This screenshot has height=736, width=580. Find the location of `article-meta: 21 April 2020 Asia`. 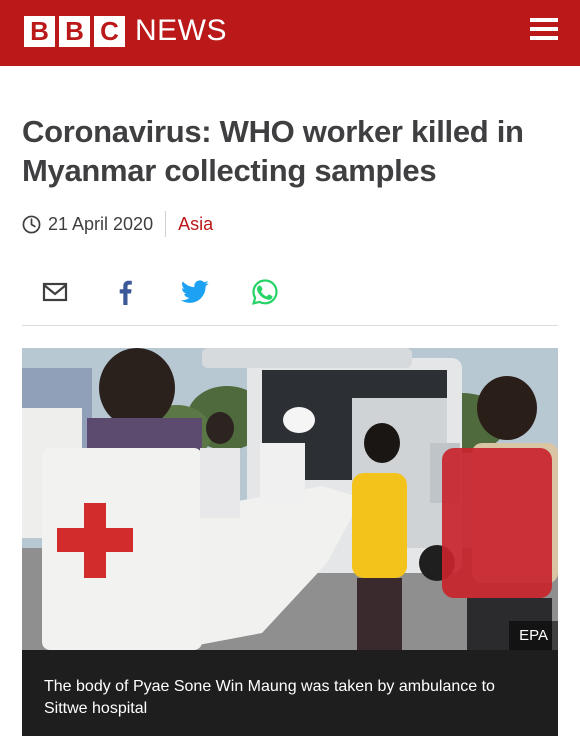

article-meta: 21 April 2020 Asia is located at coordinates (117, 224).